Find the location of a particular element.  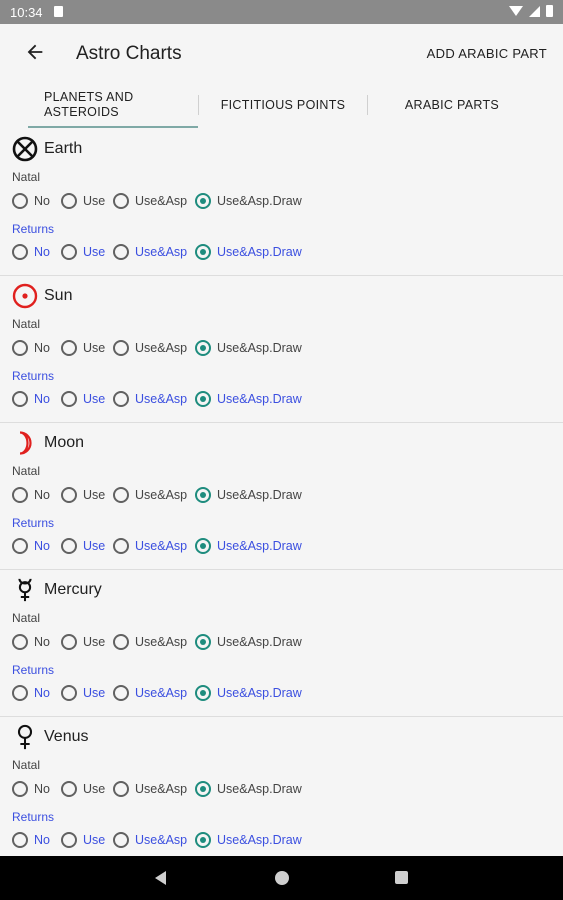

nav-back-icon is located at coordinates (160, 878).